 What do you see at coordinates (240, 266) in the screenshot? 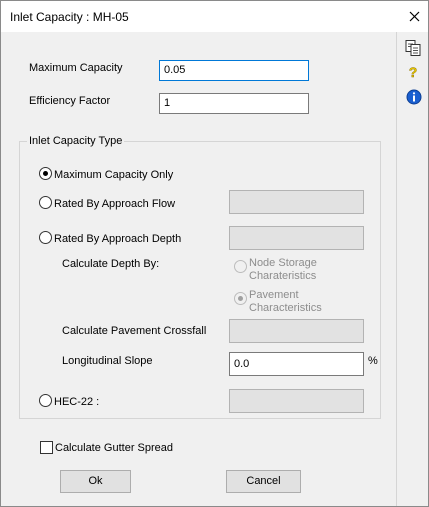
I see `radio-node-storage` at bounding box center [240, 266].